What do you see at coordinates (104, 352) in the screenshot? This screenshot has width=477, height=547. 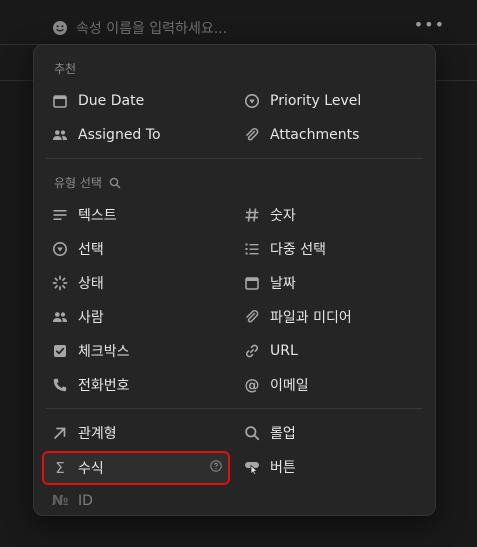 I see `item-label: 체크박스` at bounding box center [104, 352].